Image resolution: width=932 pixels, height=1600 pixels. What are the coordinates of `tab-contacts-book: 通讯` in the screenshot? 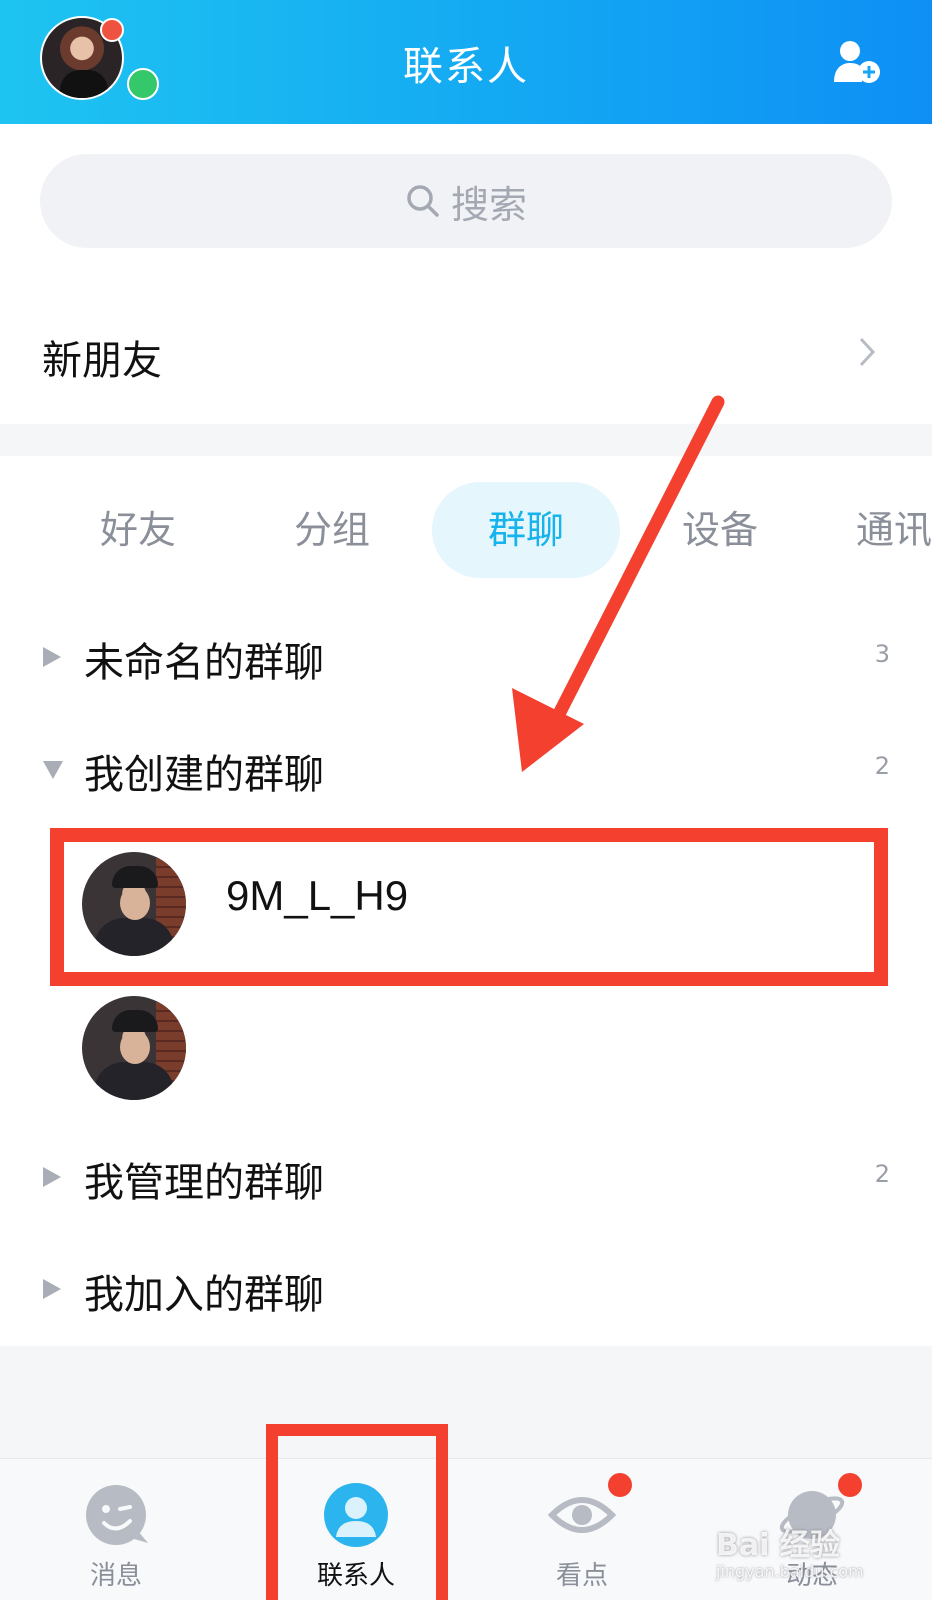 It's located at (894, 530).